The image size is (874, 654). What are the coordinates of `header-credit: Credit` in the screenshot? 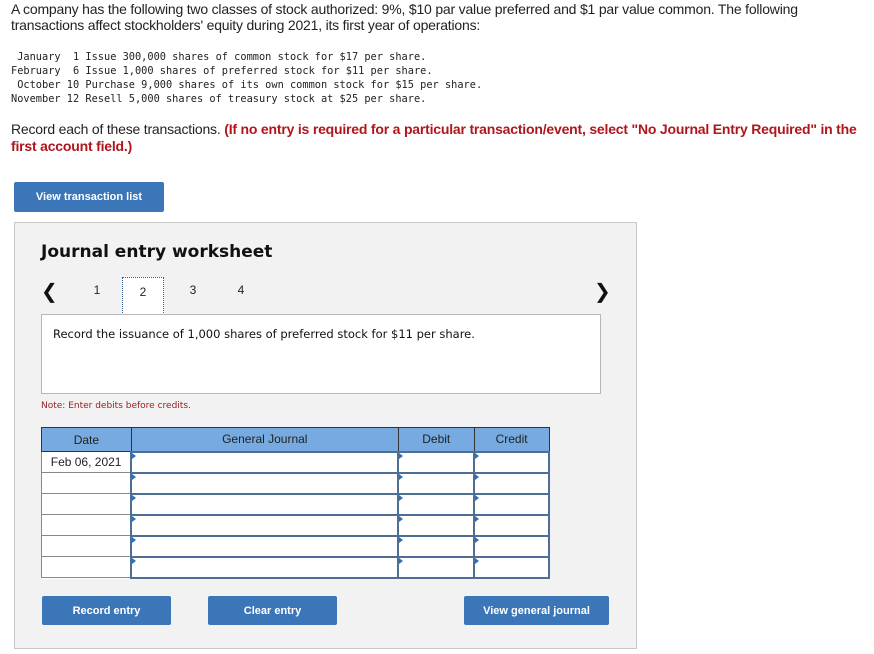 It's located at (511, 439).